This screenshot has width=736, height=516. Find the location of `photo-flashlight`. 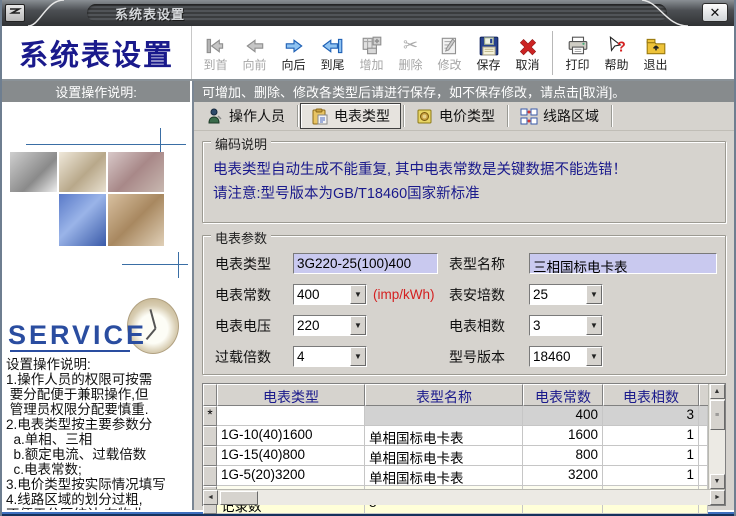

photo-flashlight is located at coordinates (33, 172).